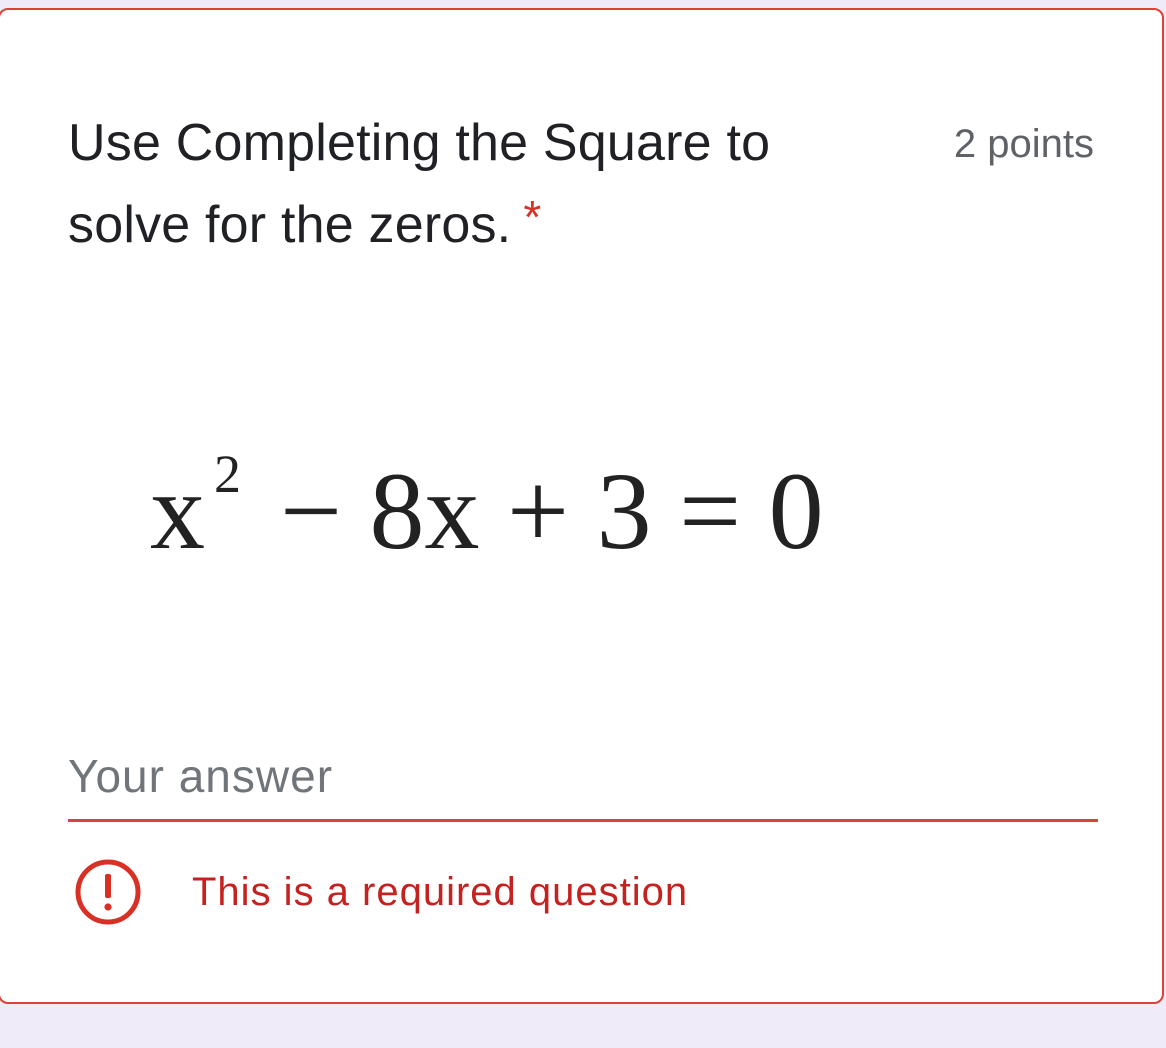 This screenshot has width=1166, height=1048. Describe the element at coordinates (440, 891) in the screenshot. I see `error-message: This is a required question` at that location.